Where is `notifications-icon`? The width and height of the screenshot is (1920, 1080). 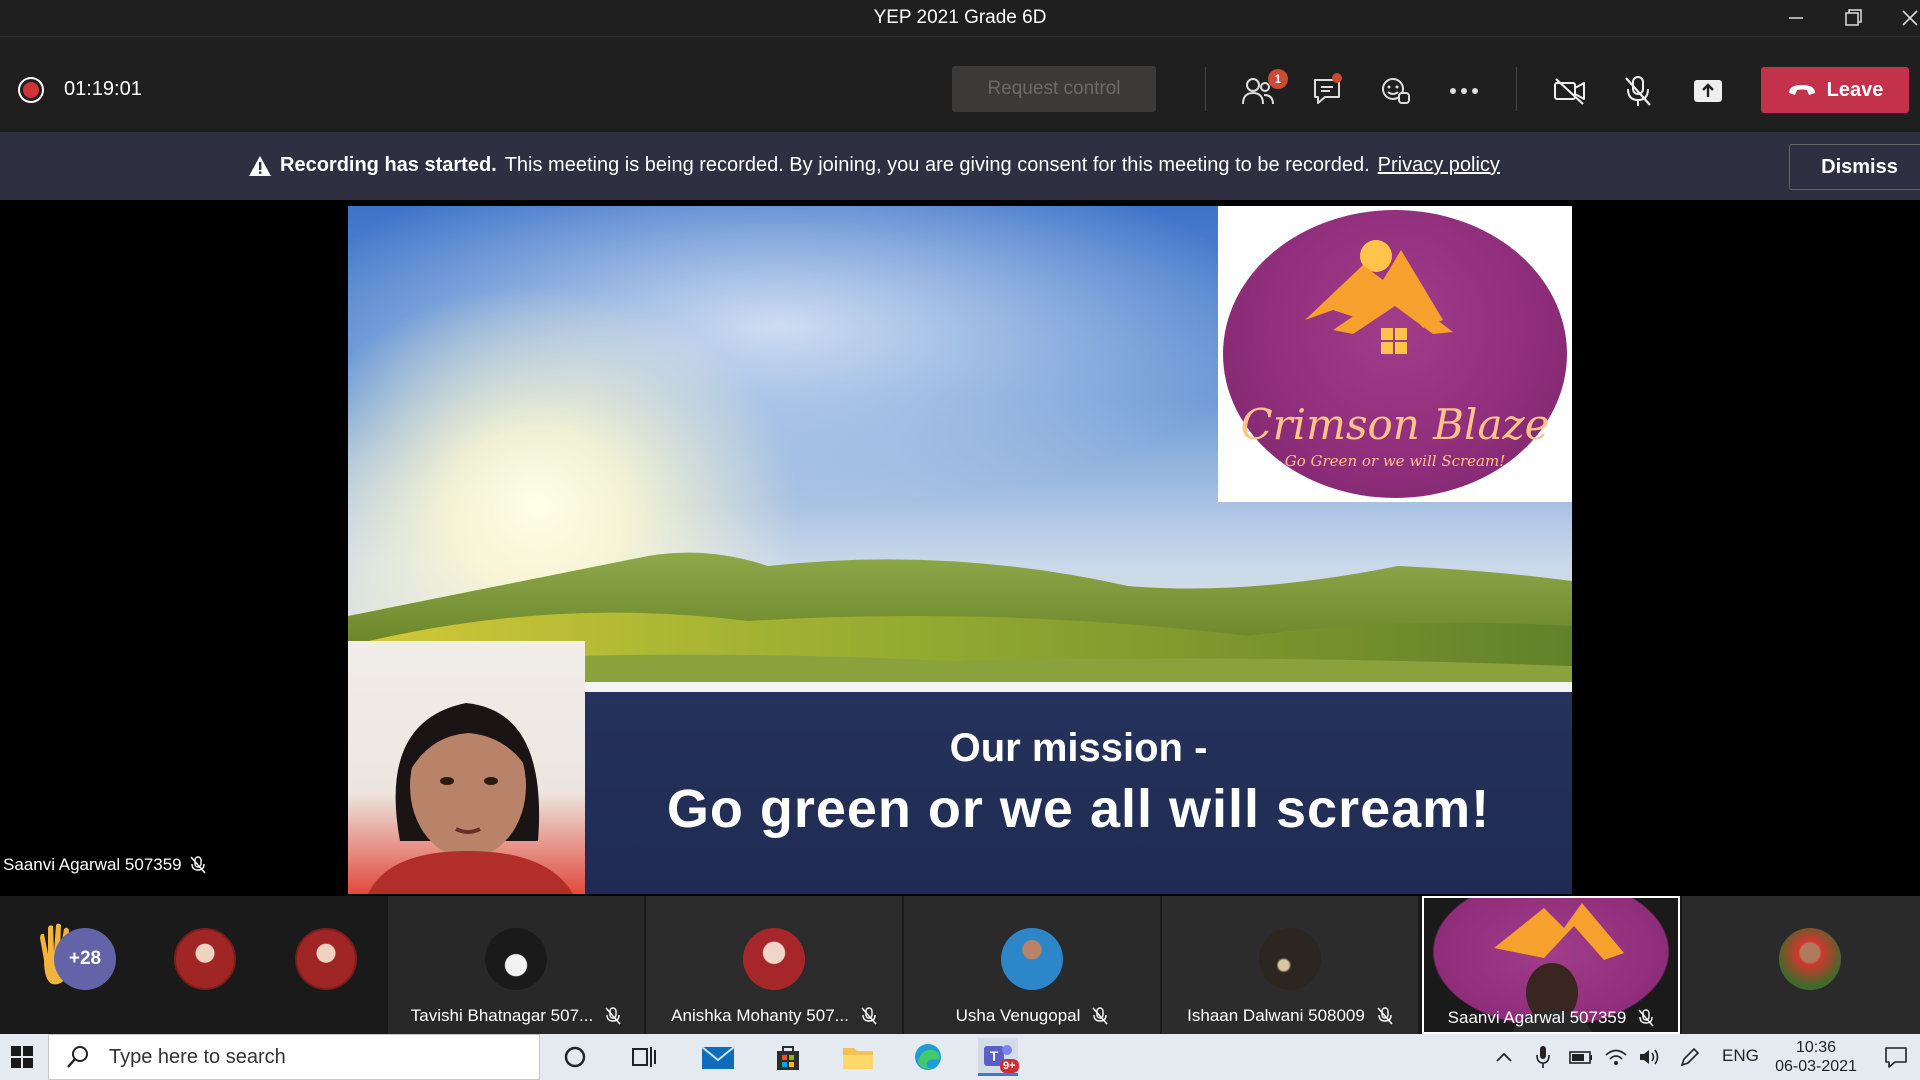
notifications-icon is located at coordinates (1896, 1057).